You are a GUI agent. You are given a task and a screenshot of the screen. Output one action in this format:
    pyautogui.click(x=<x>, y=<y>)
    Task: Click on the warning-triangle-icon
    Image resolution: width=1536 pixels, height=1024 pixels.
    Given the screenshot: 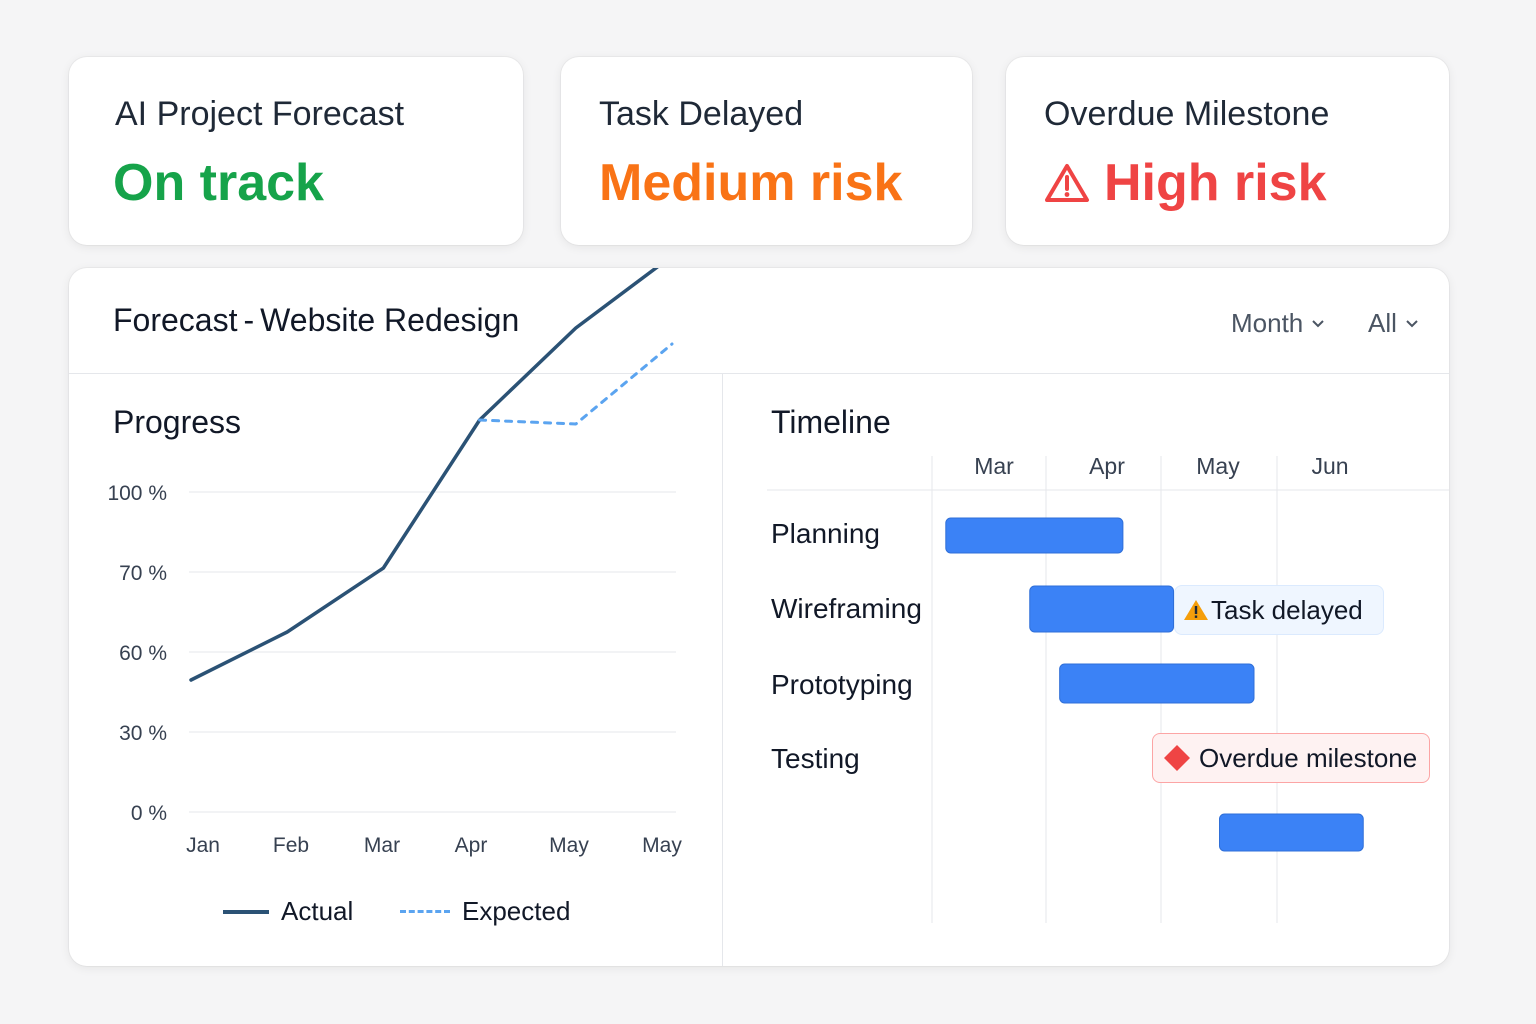 What is the action you would take?
    pyautogui.click(x=1067, y=183)
    